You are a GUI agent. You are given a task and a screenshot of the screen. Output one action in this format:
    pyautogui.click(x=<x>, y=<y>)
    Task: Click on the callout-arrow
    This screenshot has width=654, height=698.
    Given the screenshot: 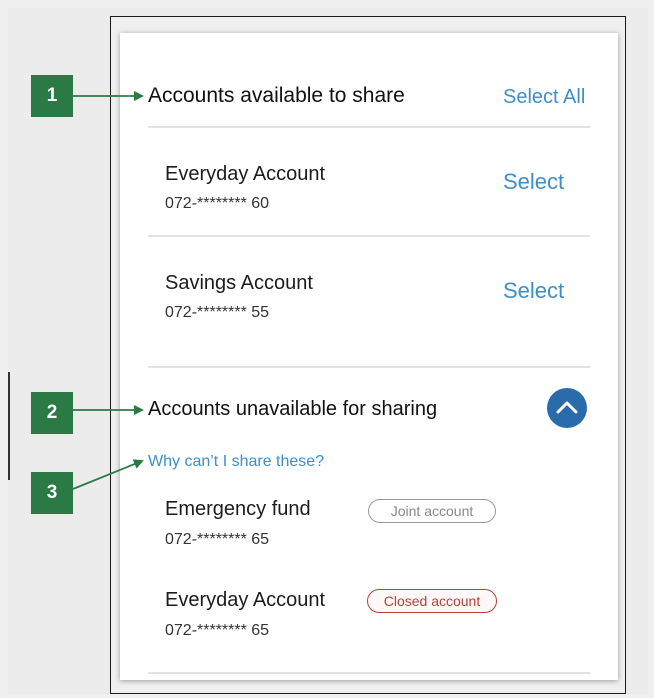 What is the action you would take?
    pyautogui.click(x=108, y=474)
    